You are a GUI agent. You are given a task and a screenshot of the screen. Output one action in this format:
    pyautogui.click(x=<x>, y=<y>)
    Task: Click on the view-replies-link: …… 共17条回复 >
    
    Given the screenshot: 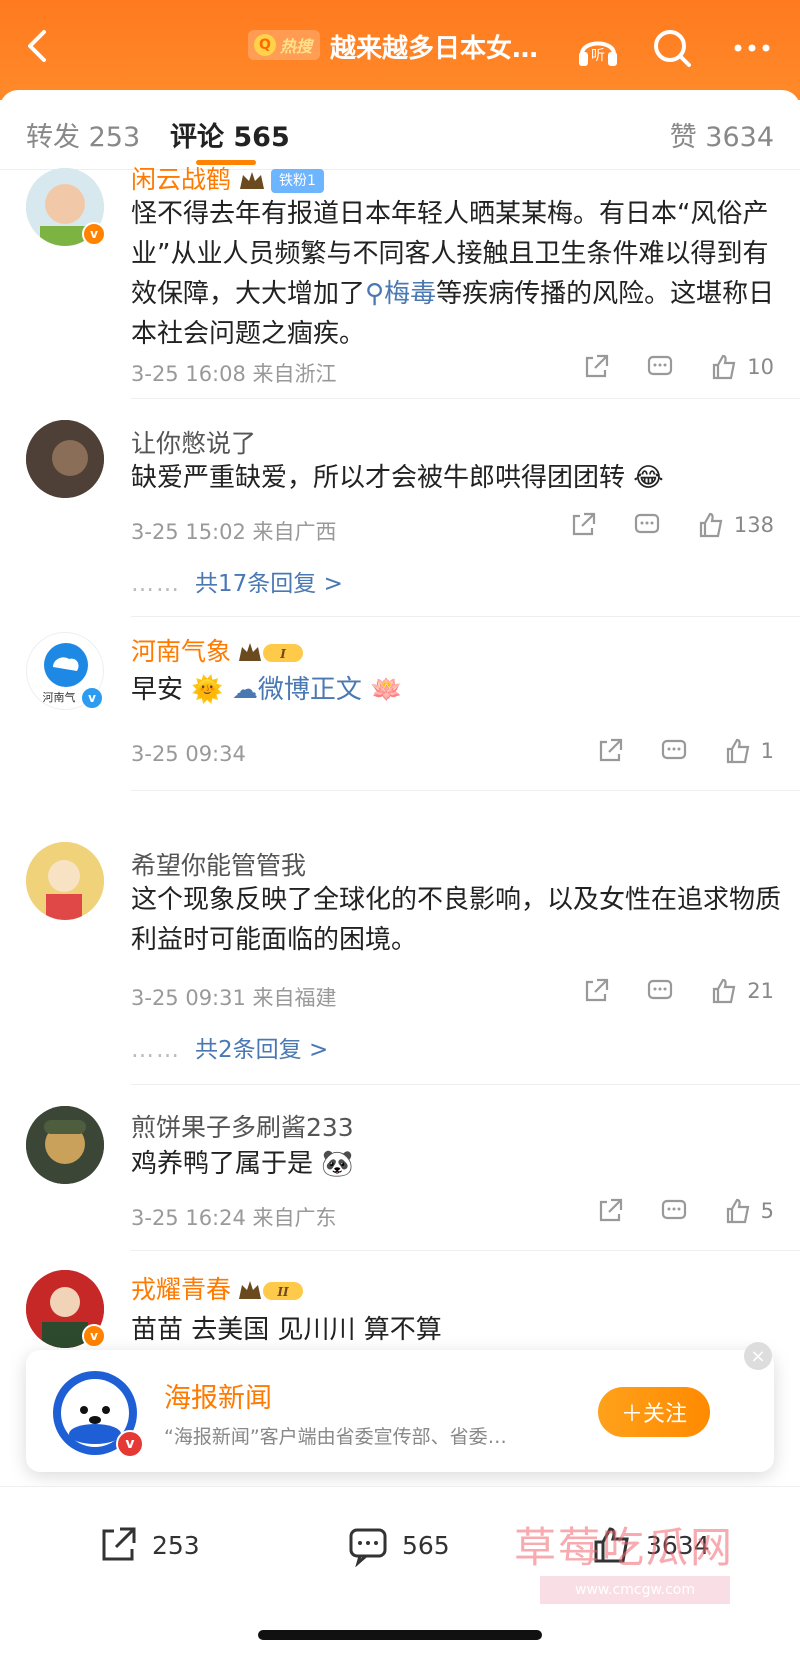 What is the action you would take?
    pyautogui.click(x=237, y=581)
    